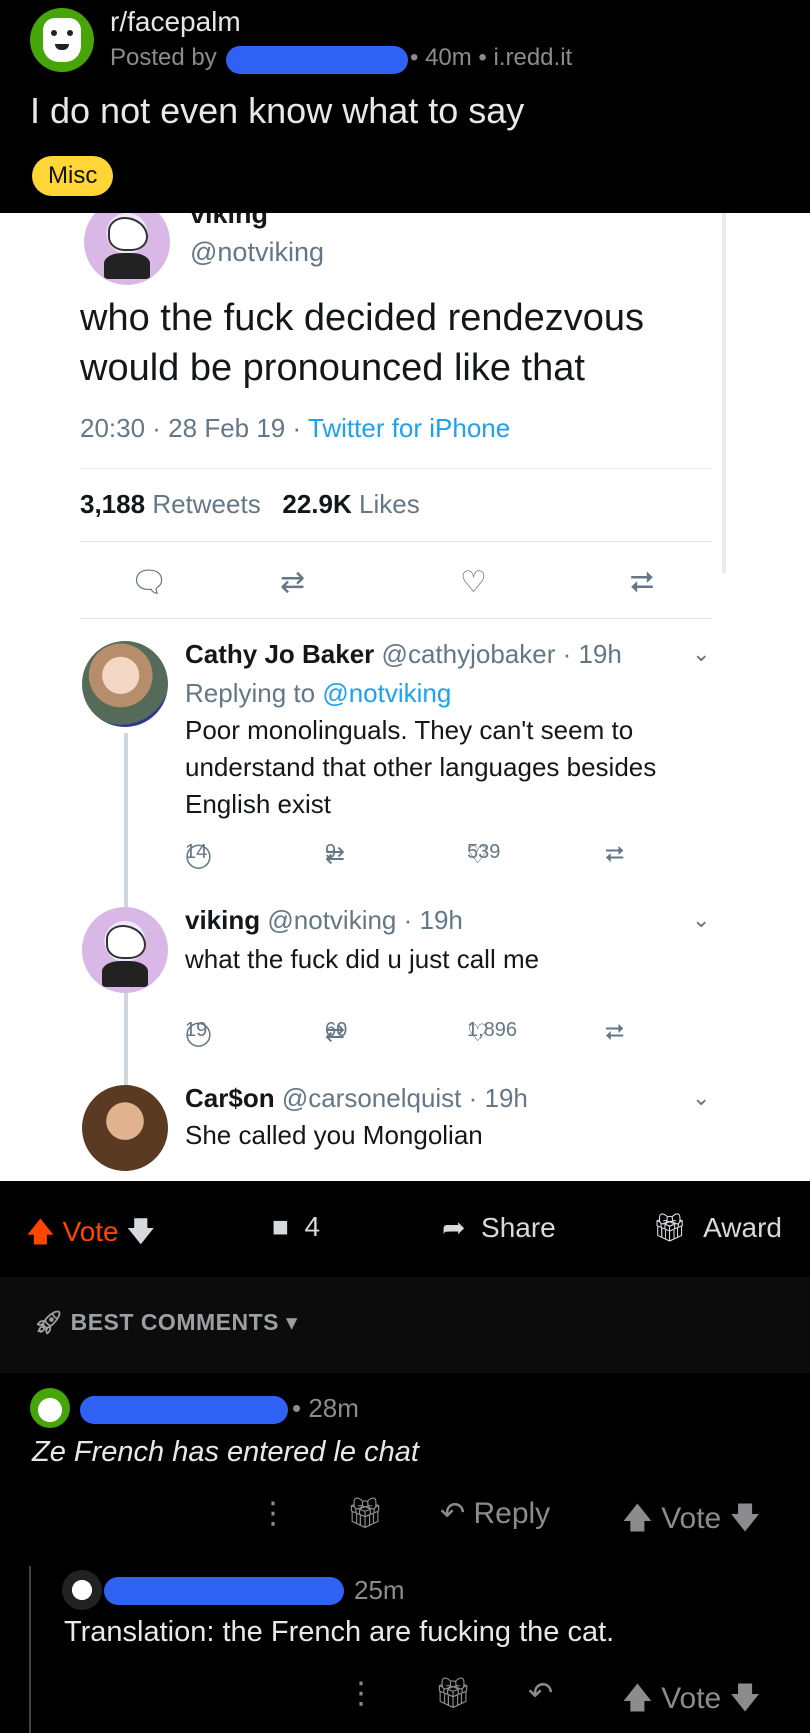 The width and height of the screenshot is (810, 1733). I want to click on post-action-bar: 🡅 Vote 🡇 ■ 4 ➦ Share 🎁︎ Award, so click(405, 1229).